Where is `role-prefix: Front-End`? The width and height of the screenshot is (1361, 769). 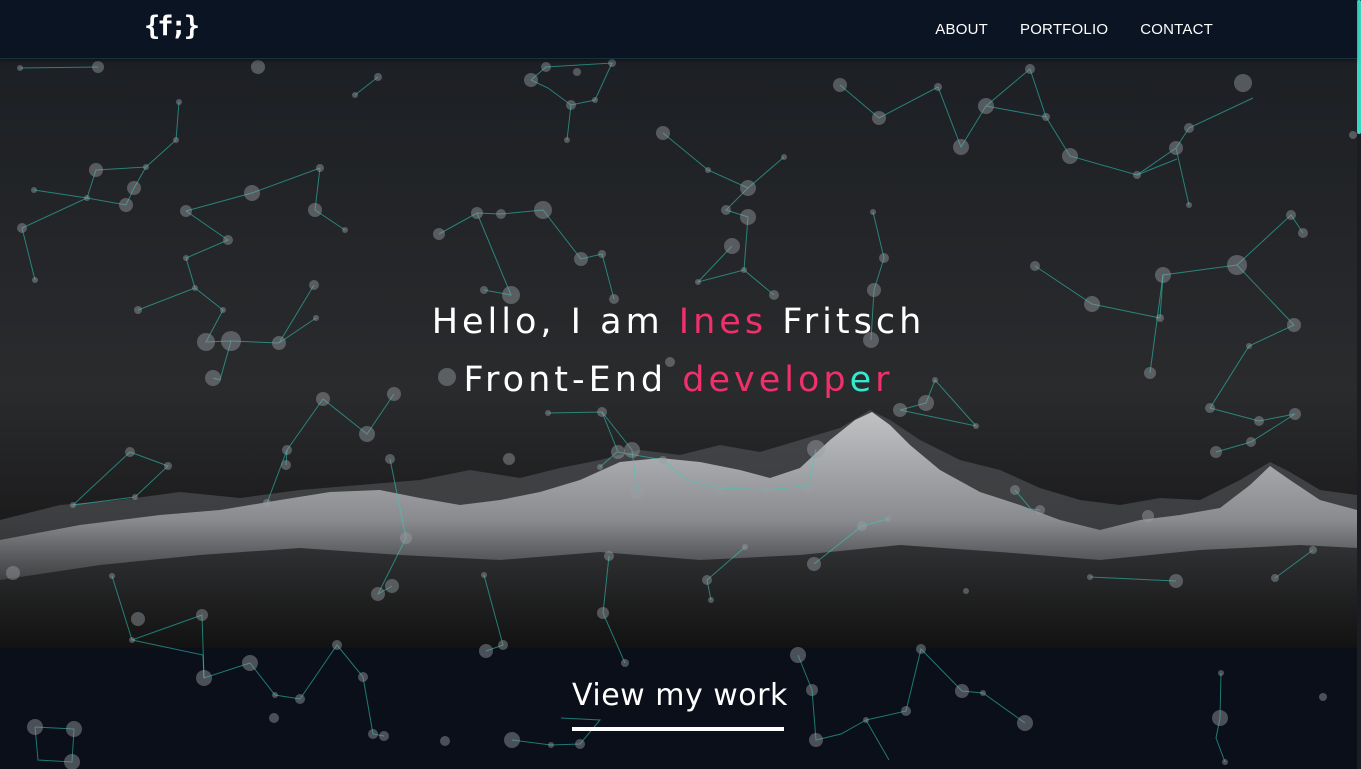
role-prefix: Front-End is located at coordinates (573, 380).